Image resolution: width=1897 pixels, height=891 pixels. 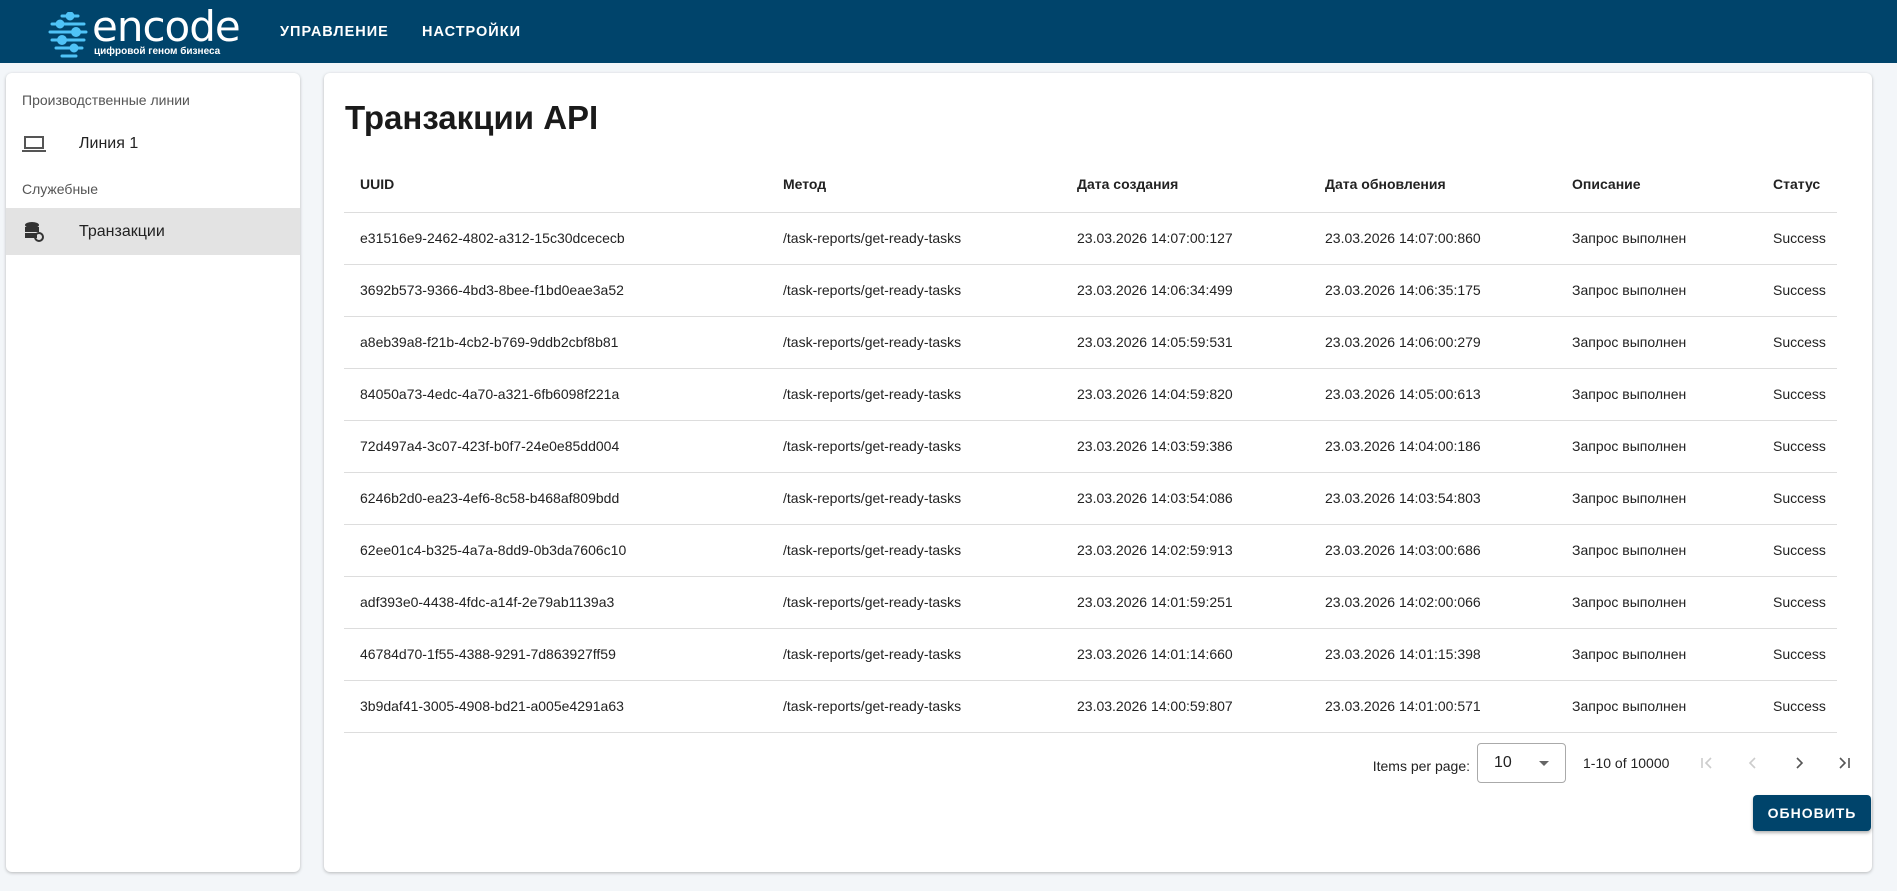 What do you see at coordinates (555, 706) in the screenshot?
I see `table-cell: 3b9daf41-3005-4908-bd21-a005e4291a63` at bounding box center [555, 706].